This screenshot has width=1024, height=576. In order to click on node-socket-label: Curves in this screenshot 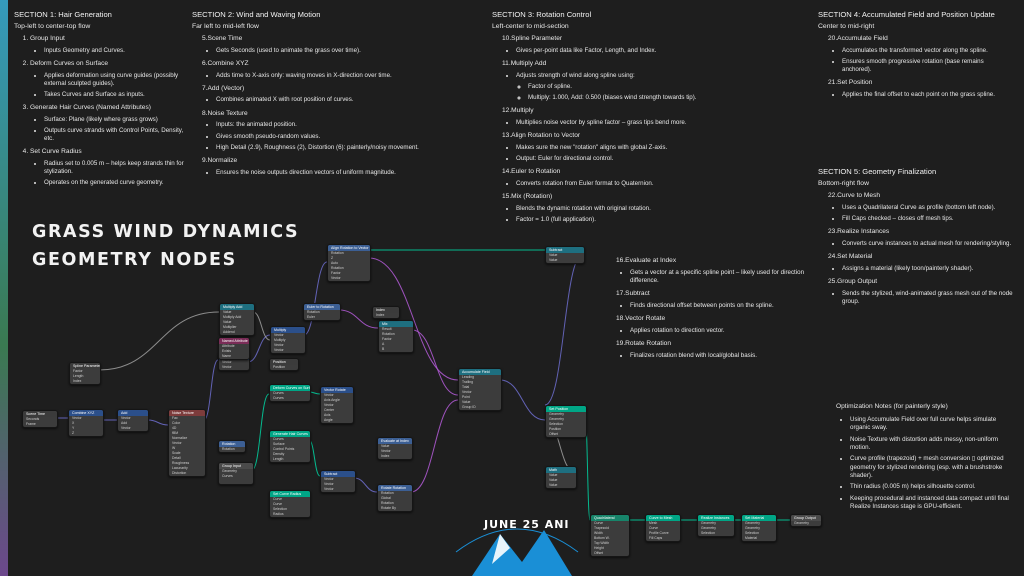, I will do `click(278, 398)`.